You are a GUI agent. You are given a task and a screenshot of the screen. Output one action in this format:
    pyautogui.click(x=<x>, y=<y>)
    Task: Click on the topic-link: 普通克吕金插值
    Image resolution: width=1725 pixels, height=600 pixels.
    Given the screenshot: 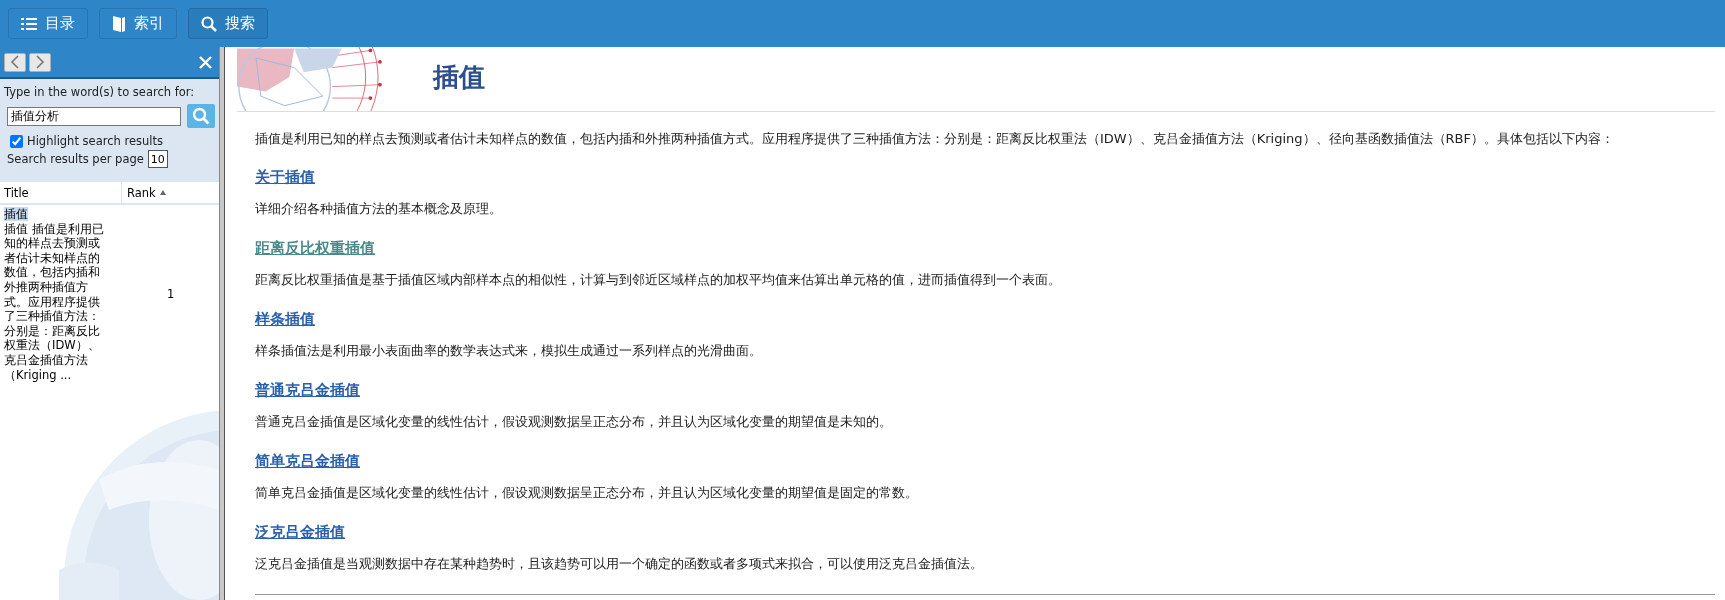 What is the action you would take?
    pyautogui.click(x=307, y=390)
    